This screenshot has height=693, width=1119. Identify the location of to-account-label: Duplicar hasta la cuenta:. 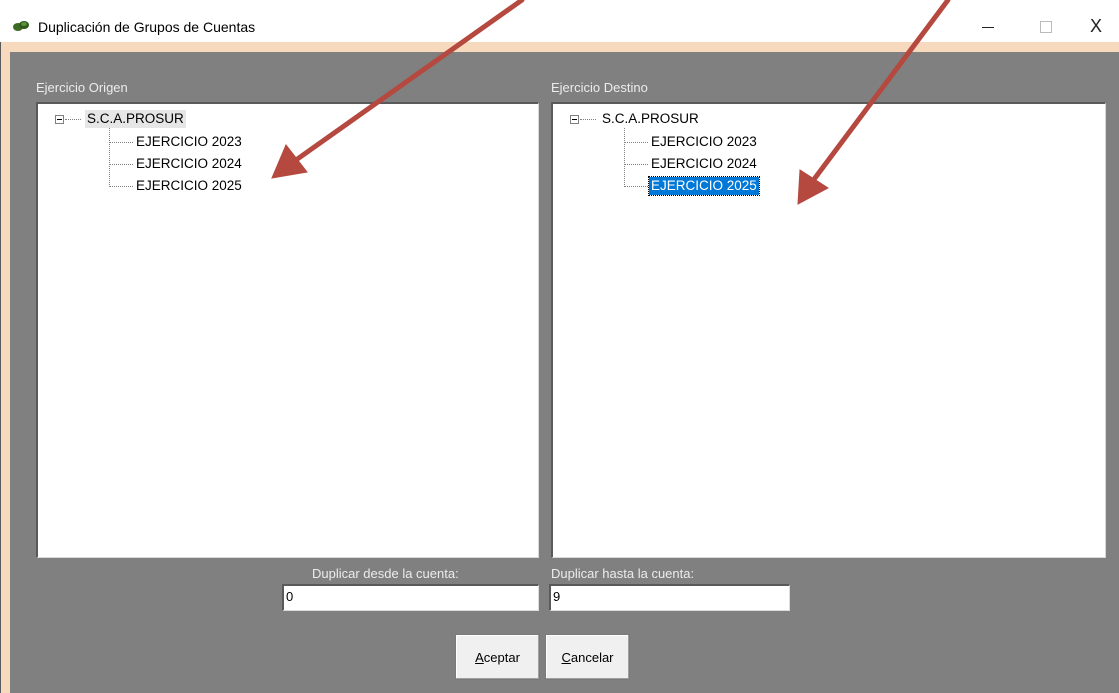
(623, 573).